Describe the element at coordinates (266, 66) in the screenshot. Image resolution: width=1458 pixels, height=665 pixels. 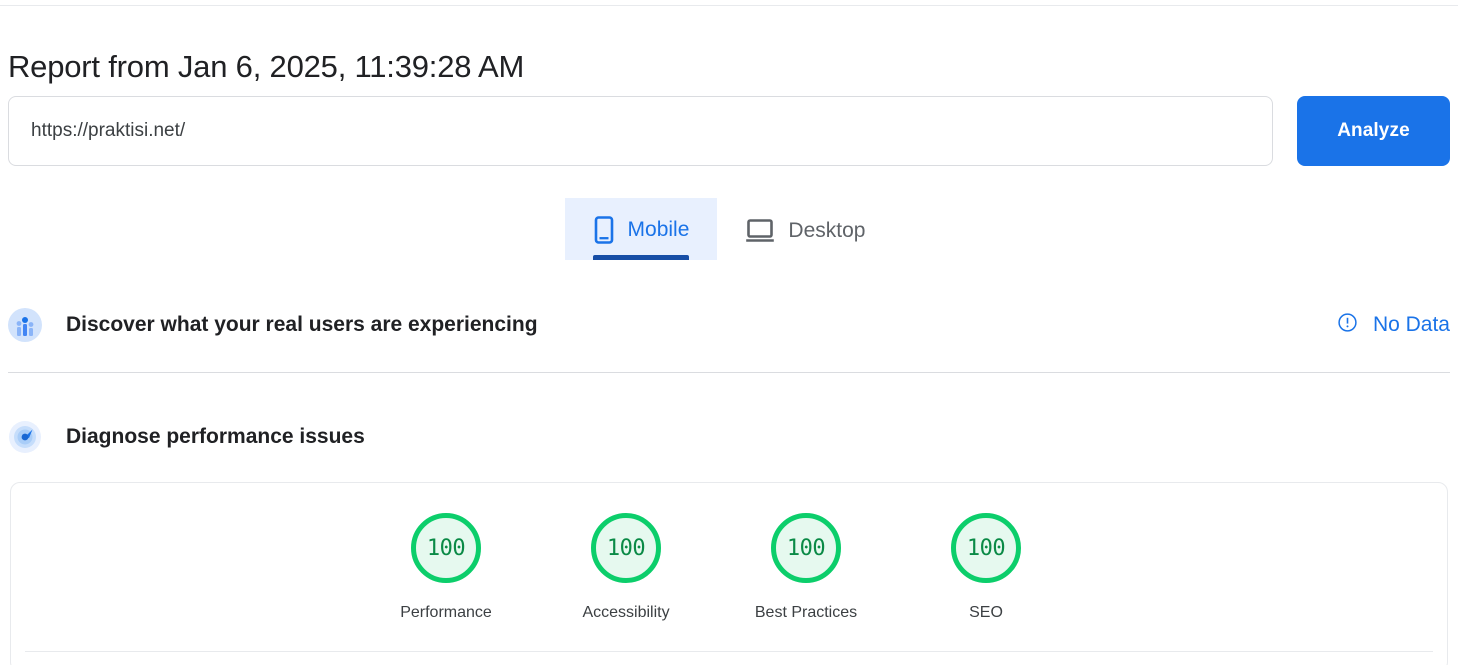
I see `page-title: Report from Jan 6, 2025, 11:39:28 AM` at that location.